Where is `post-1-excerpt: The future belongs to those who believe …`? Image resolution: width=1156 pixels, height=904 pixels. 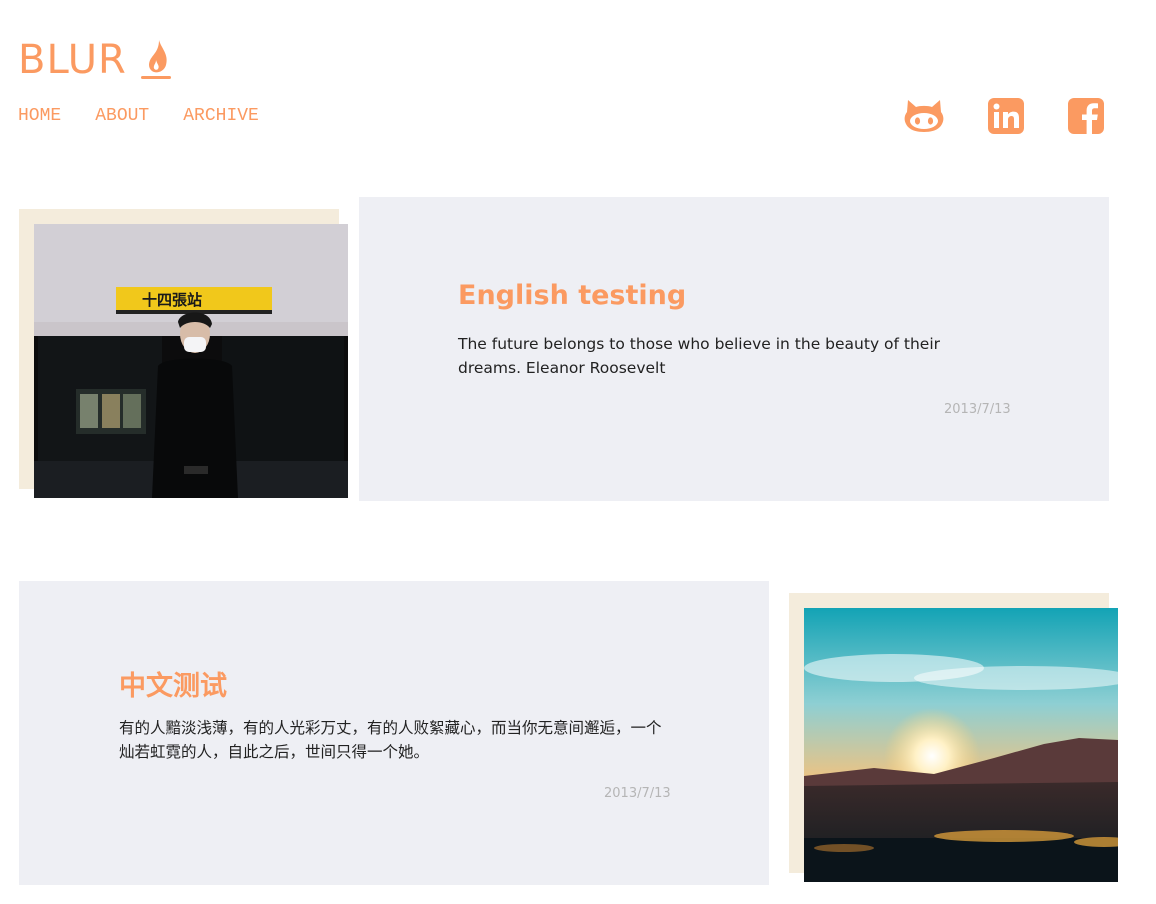
post-1-excerpt: The future belongs to those who believe … is located at coordinates (699, 356).